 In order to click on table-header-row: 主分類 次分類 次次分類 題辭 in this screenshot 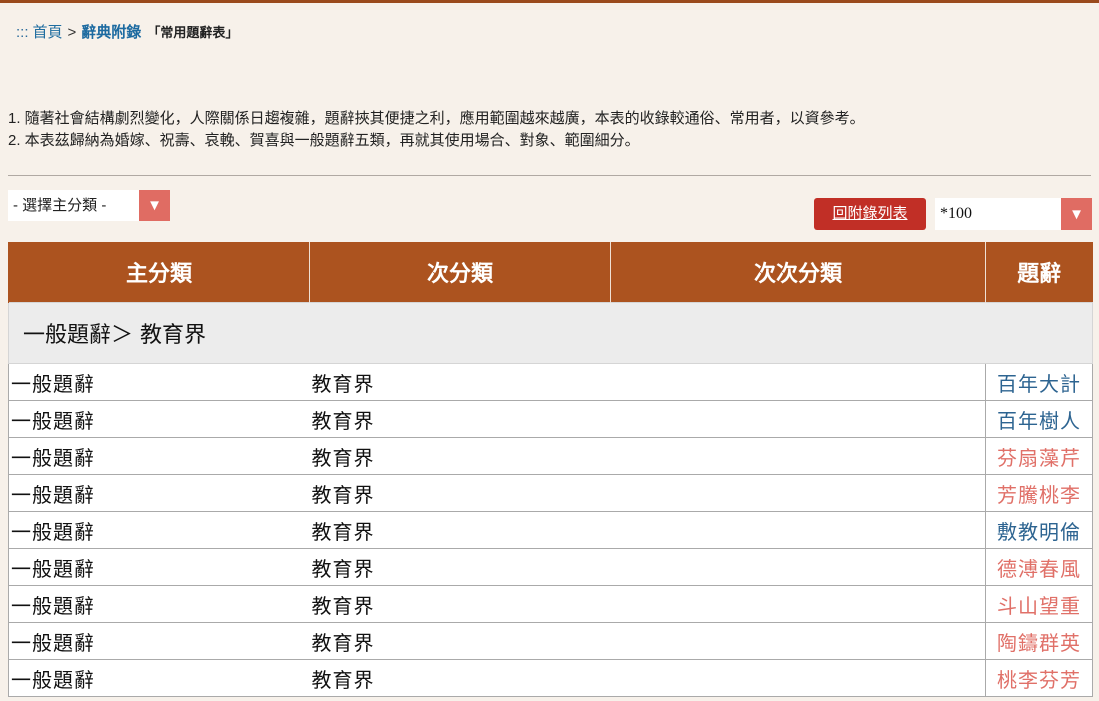, I will do `click(550, 272)`.